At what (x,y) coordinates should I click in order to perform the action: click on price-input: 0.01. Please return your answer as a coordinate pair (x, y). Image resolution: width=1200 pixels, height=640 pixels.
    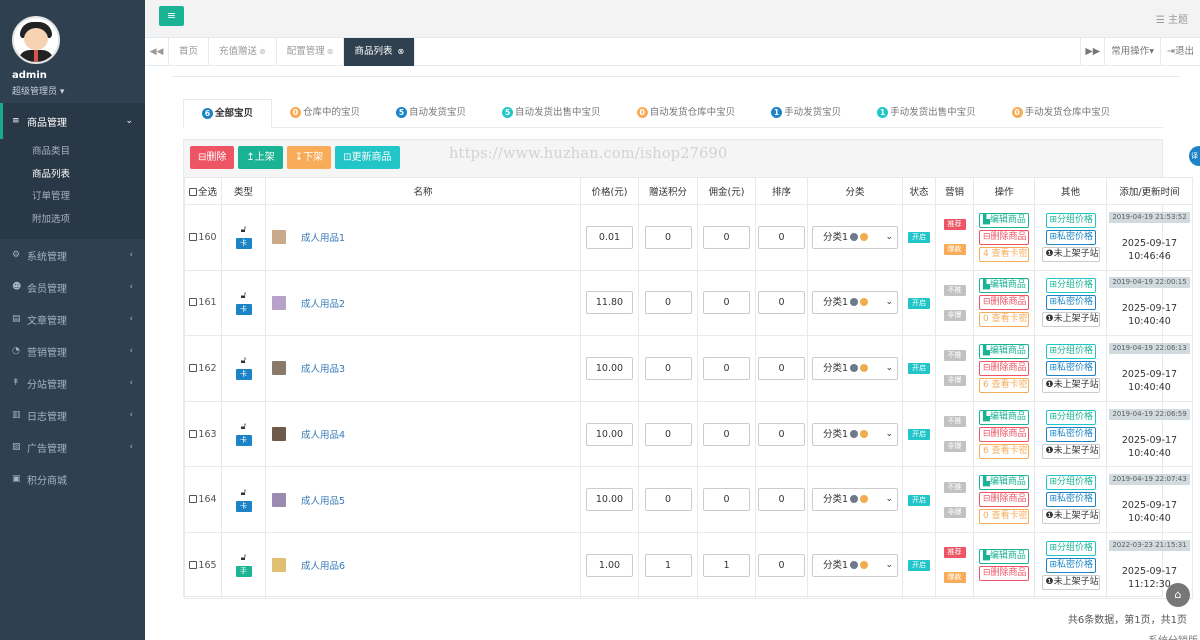
    Looking at the image, I should click on (609, 237).